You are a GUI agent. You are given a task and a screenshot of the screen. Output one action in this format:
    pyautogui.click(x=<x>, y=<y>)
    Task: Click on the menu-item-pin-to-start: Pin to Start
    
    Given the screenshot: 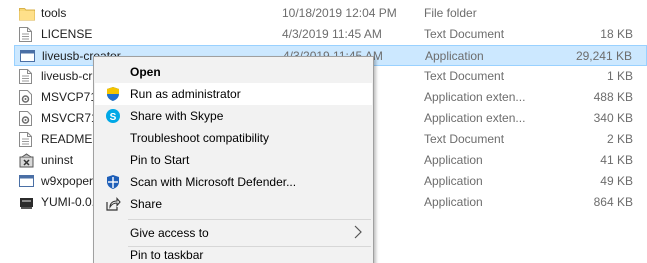 What is the action you would take?
    pyautogui.click(x=233, y=160)
    